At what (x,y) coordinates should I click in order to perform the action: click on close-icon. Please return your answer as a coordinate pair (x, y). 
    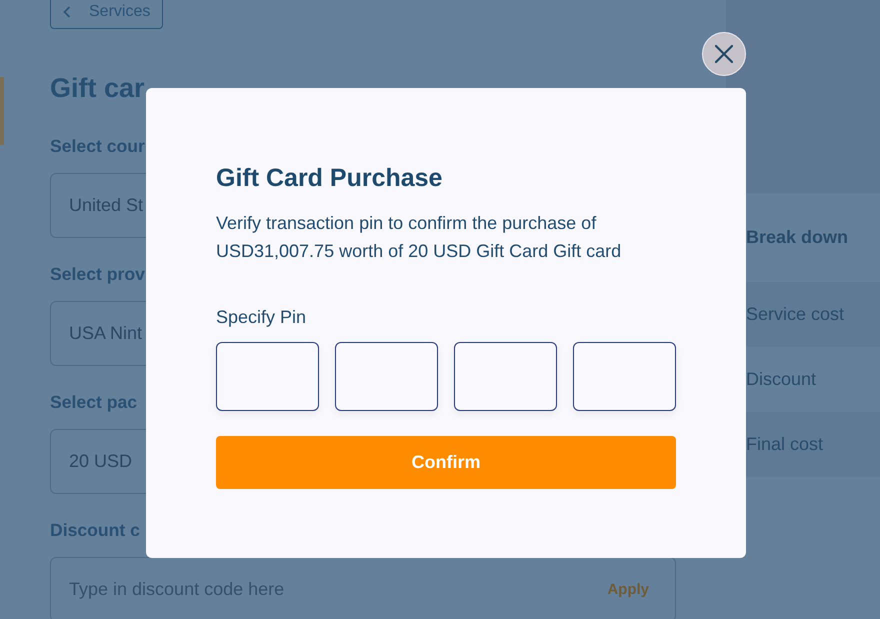
    Looking at the image, I should click on (724, 54).